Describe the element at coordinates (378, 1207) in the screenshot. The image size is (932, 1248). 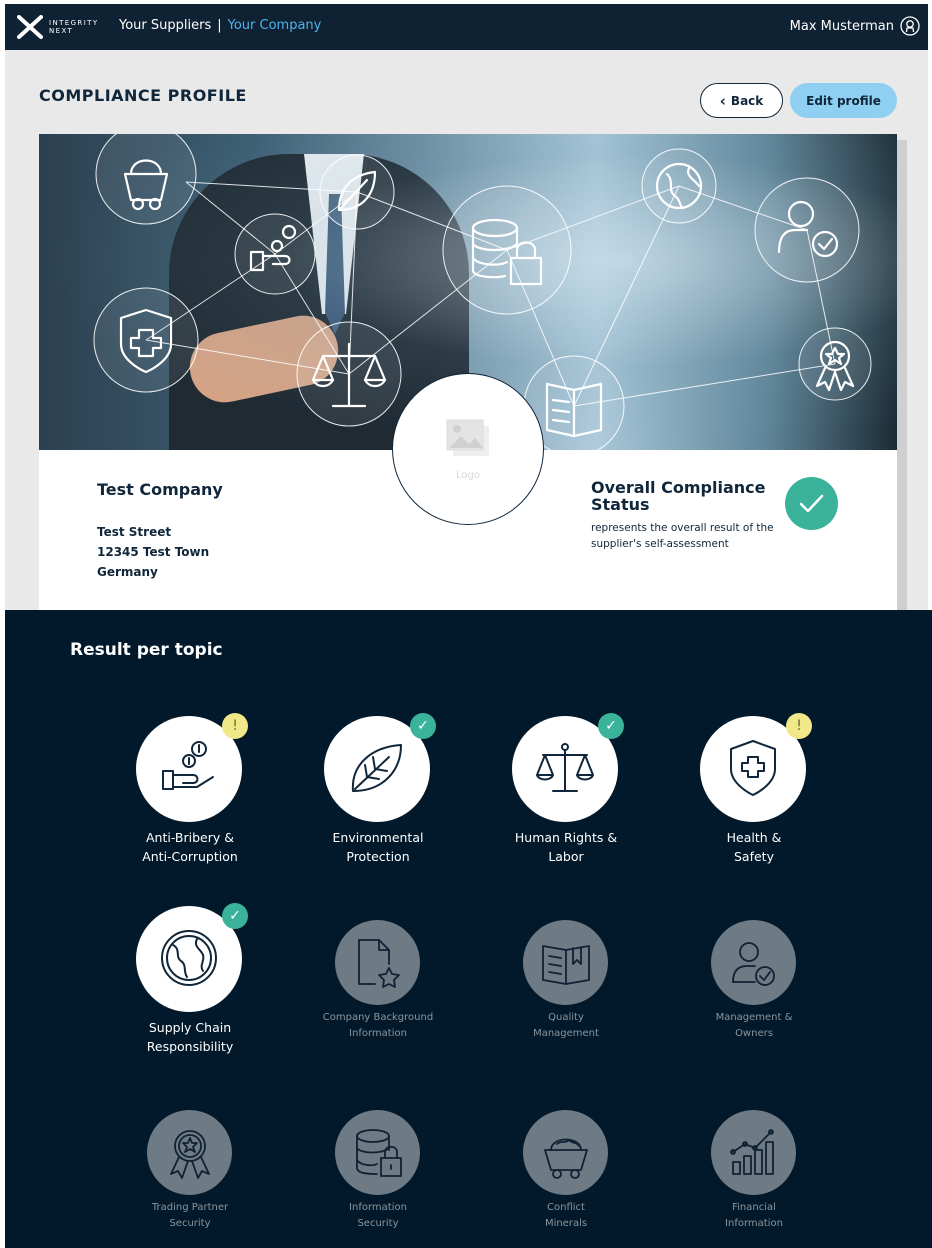
I see `topic-label-line1: Information` at that location.